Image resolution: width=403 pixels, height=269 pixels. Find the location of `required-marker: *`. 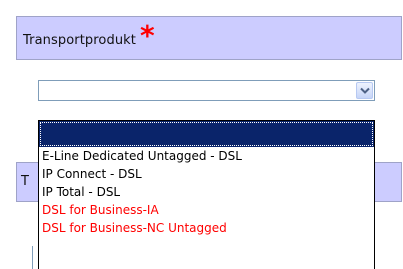

required-marker: * is located at coordinates (147, 35).